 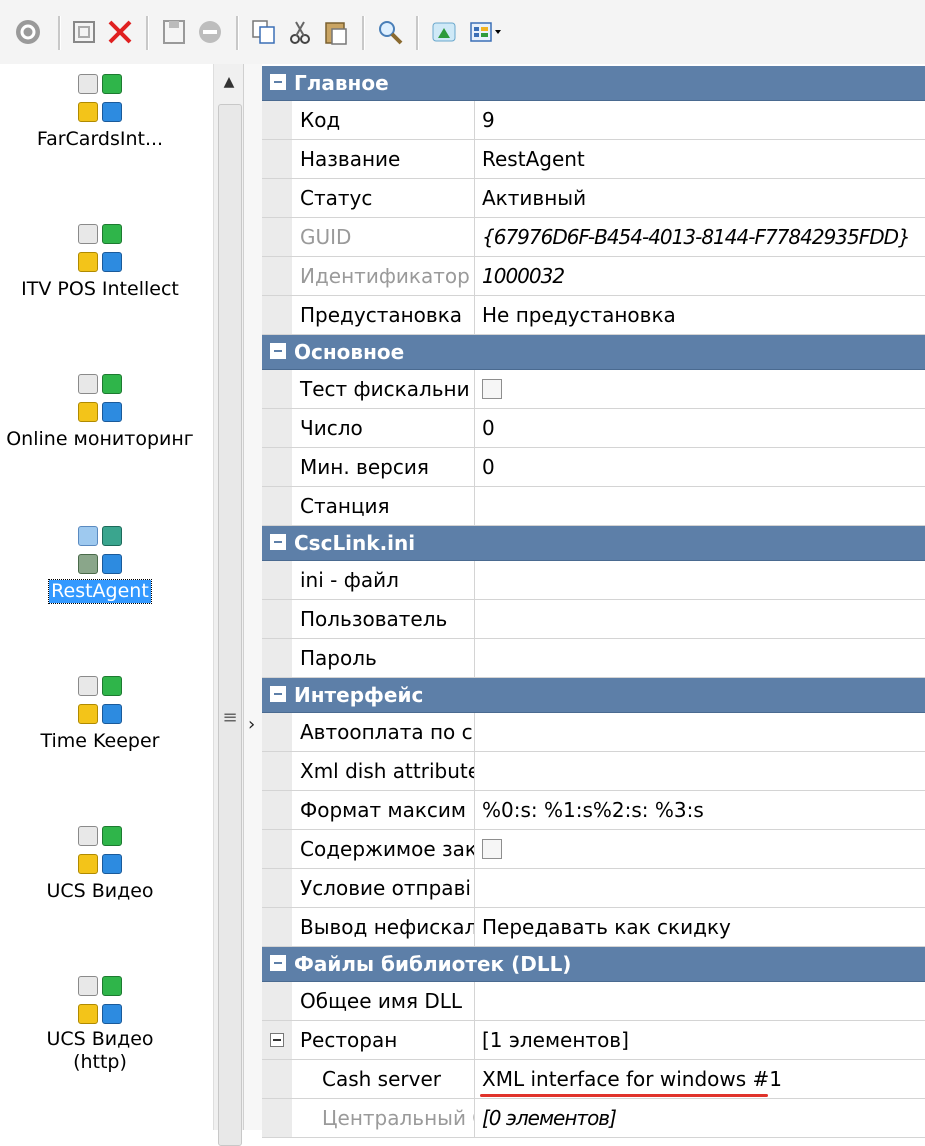 I want to click on property-row: Предустановка Не предустановка, so click(x=593, y=315).